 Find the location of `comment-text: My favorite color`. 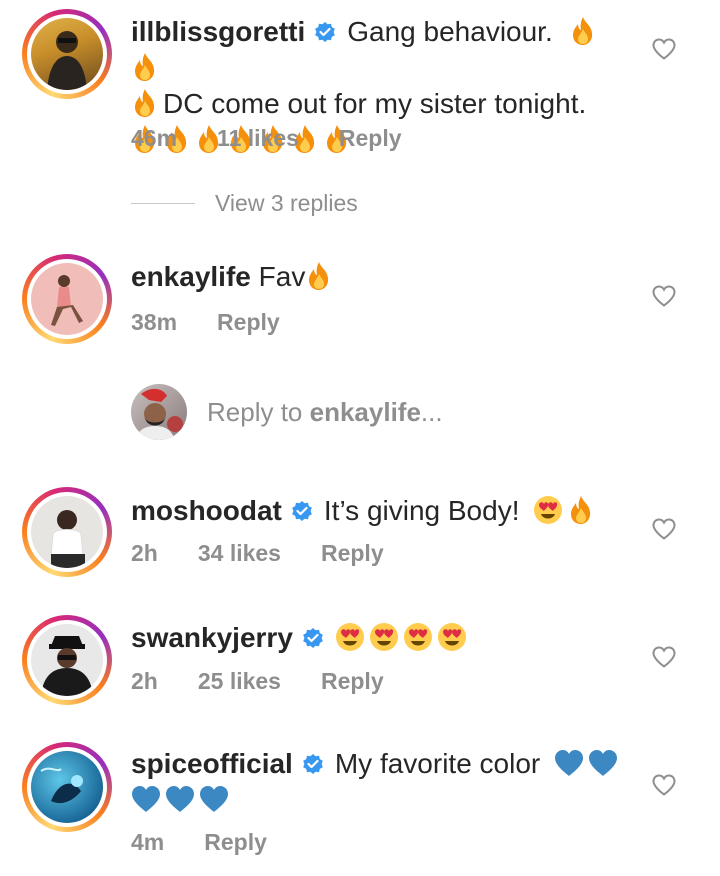

comment-text: My favorite color is located at coordinates (437, 763).